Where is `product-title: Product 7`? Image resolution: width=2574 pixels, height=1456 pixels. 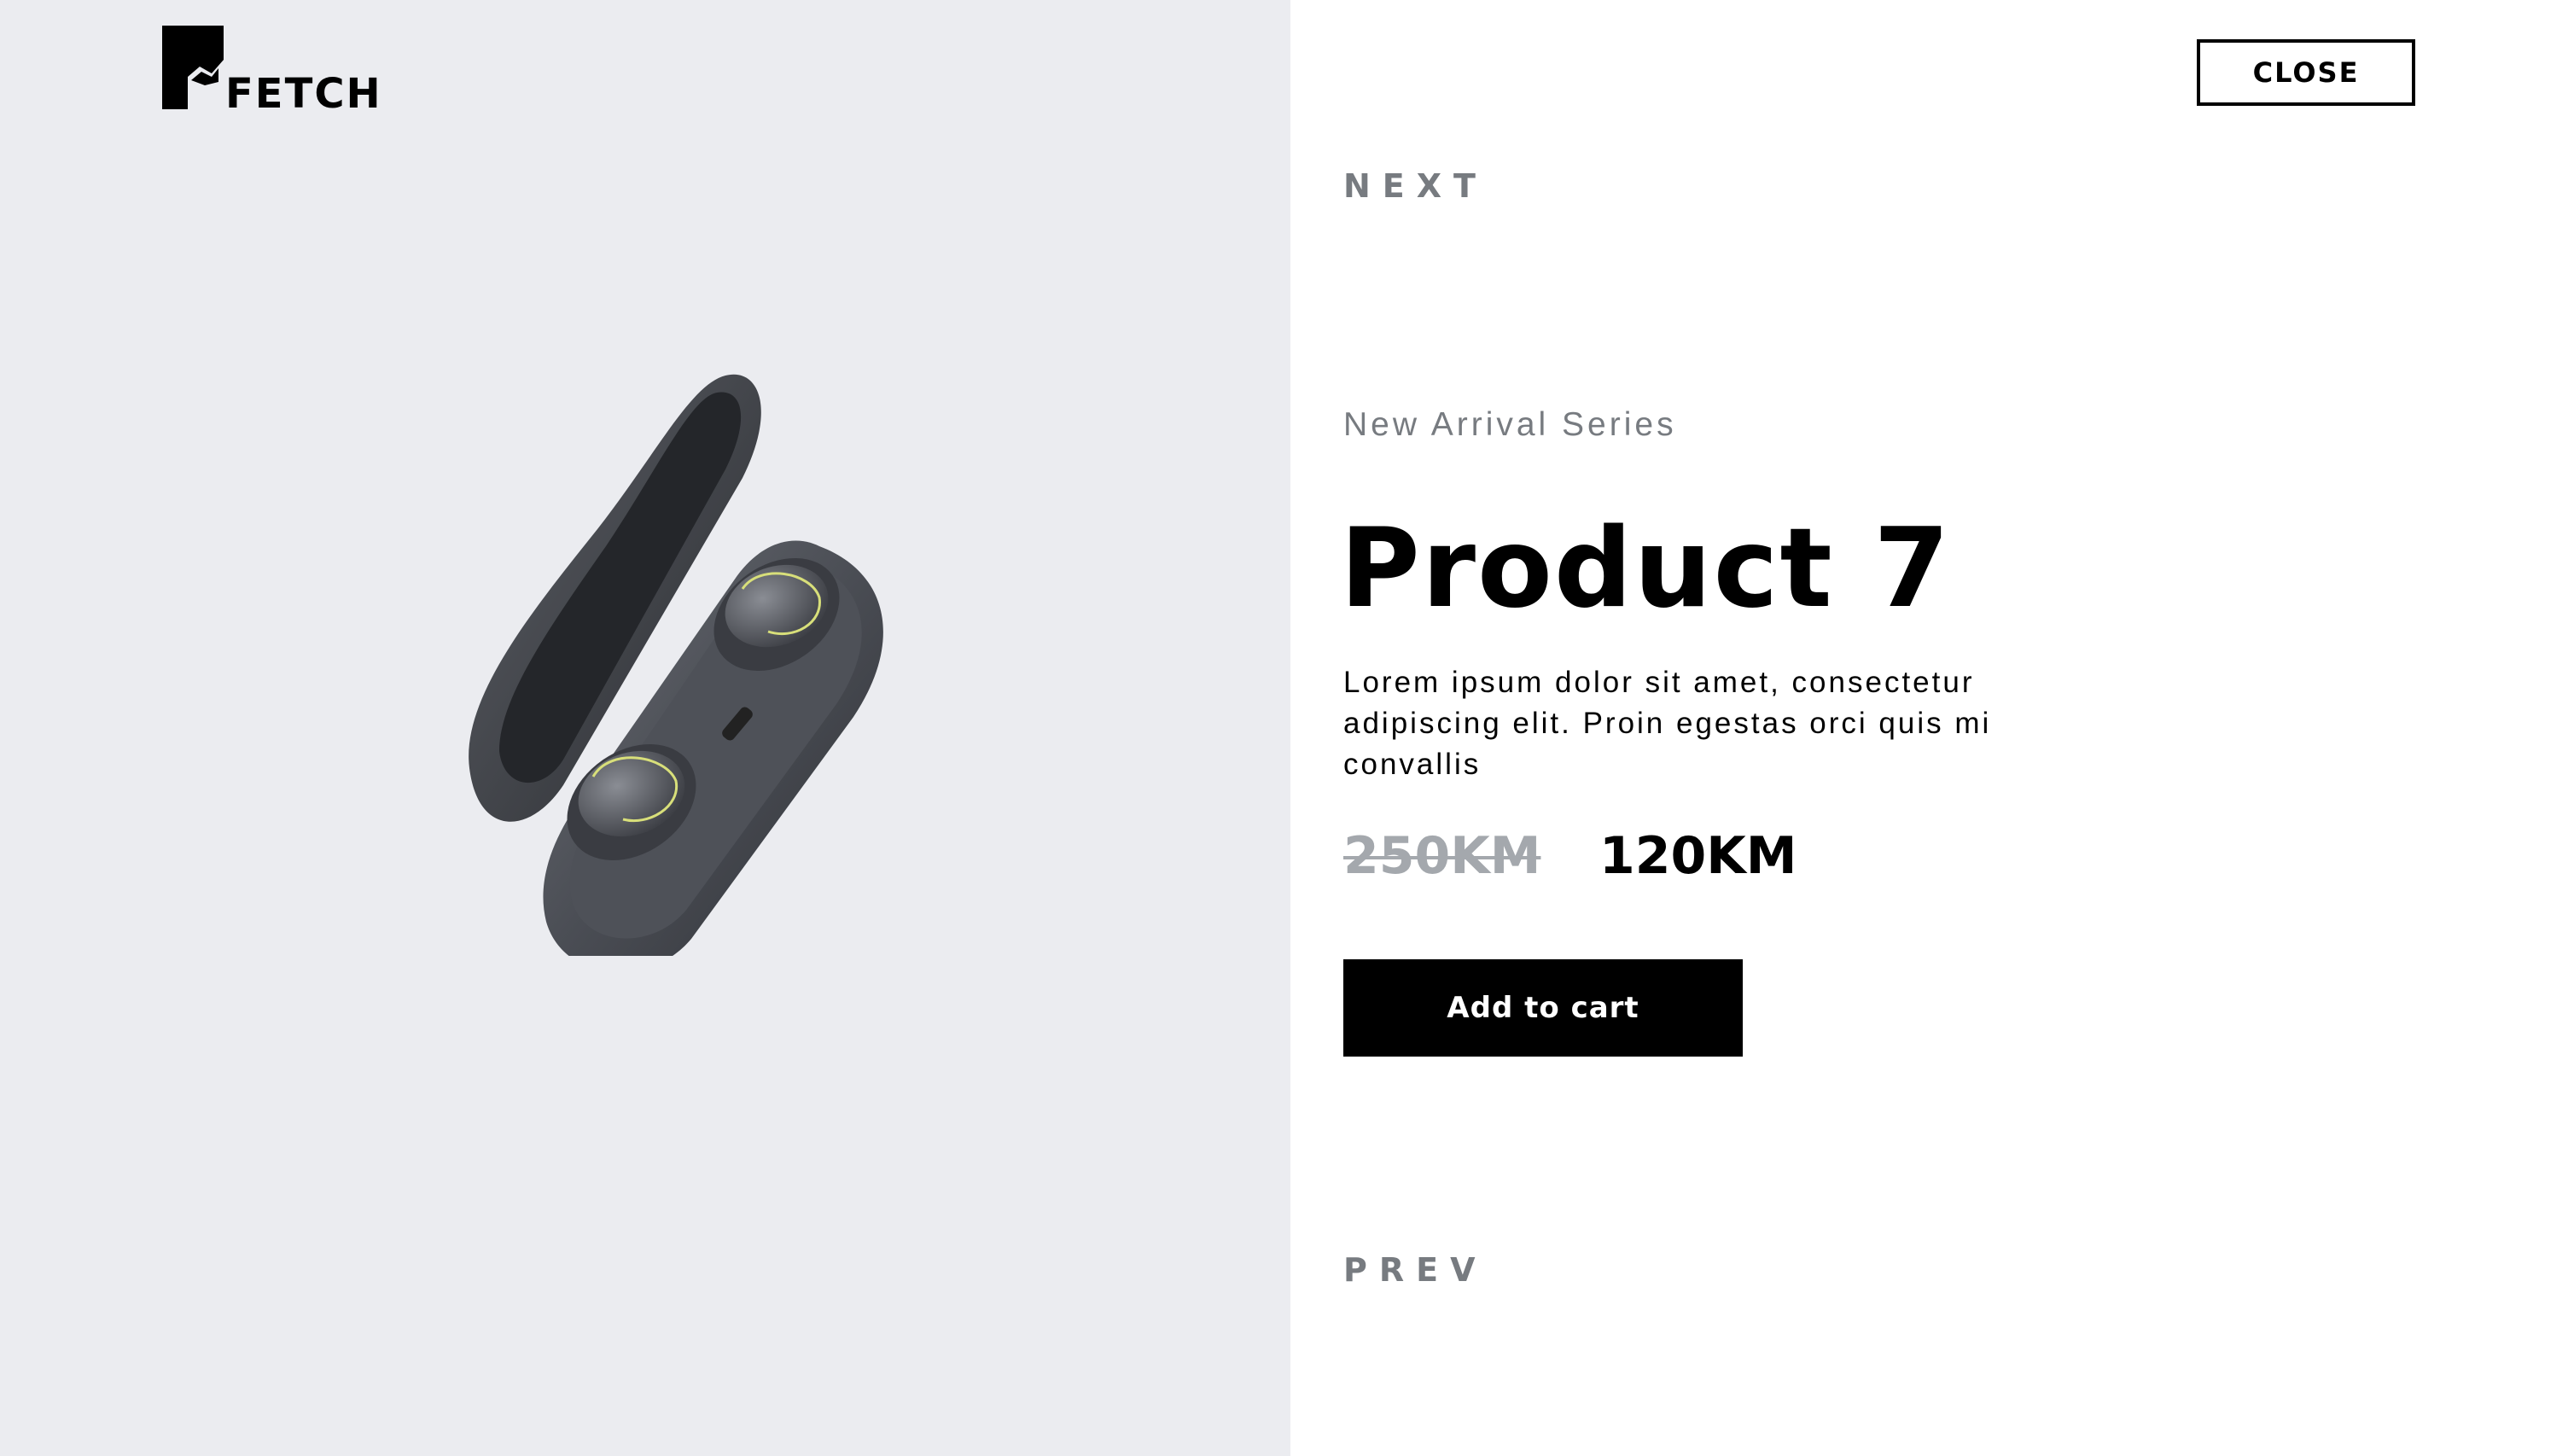
product-title: Product 7 is located at coordinates (1646, 568).